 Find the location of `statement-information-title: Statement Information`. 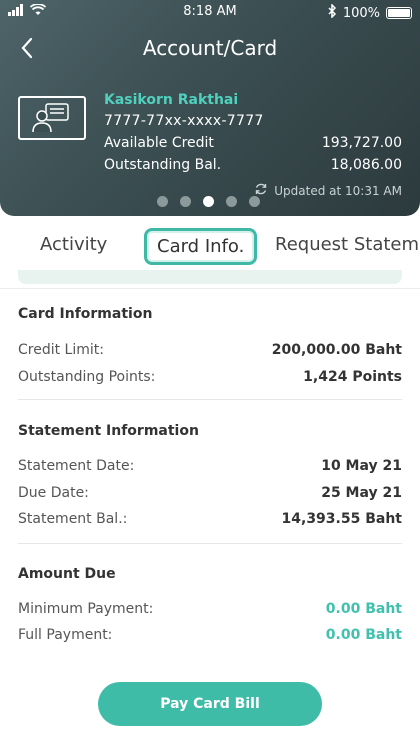

statement-information-title: Statement Information is located at coordinates (108, 431).